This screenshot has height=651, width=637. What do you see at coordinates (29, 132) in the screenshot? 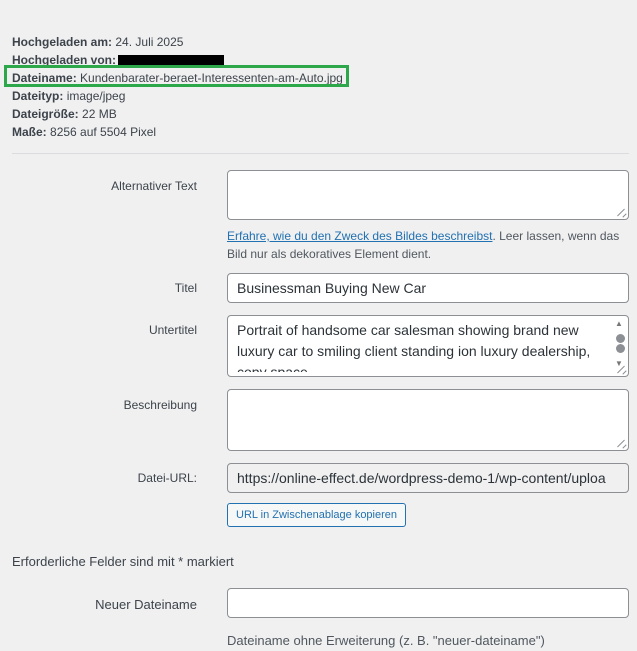
I see `dimensions-label: Maße:` at bounding box center [29, 132].